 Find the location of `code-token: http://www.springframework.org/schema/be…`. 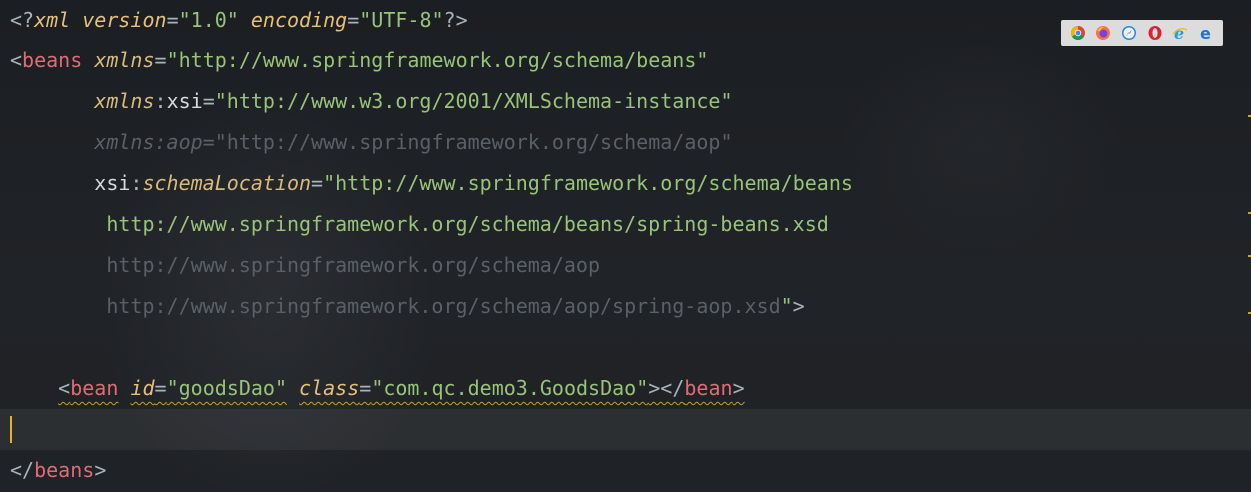

code-token: http://www.springframework.org/schema/be… is located at coordinates (467, 224).